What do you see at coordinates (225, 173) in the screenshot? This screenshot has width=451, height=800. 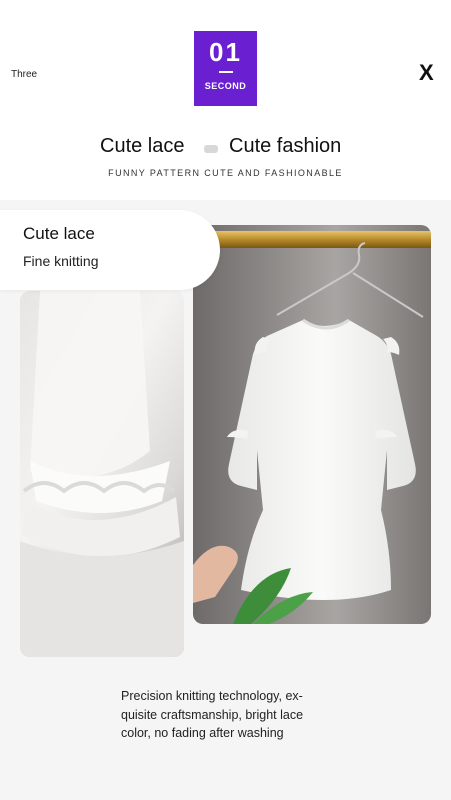 I see `page-subtitle: FUNNY PATTERN CUTE AND FASHIONABLE` at bounding box center [225, 173].